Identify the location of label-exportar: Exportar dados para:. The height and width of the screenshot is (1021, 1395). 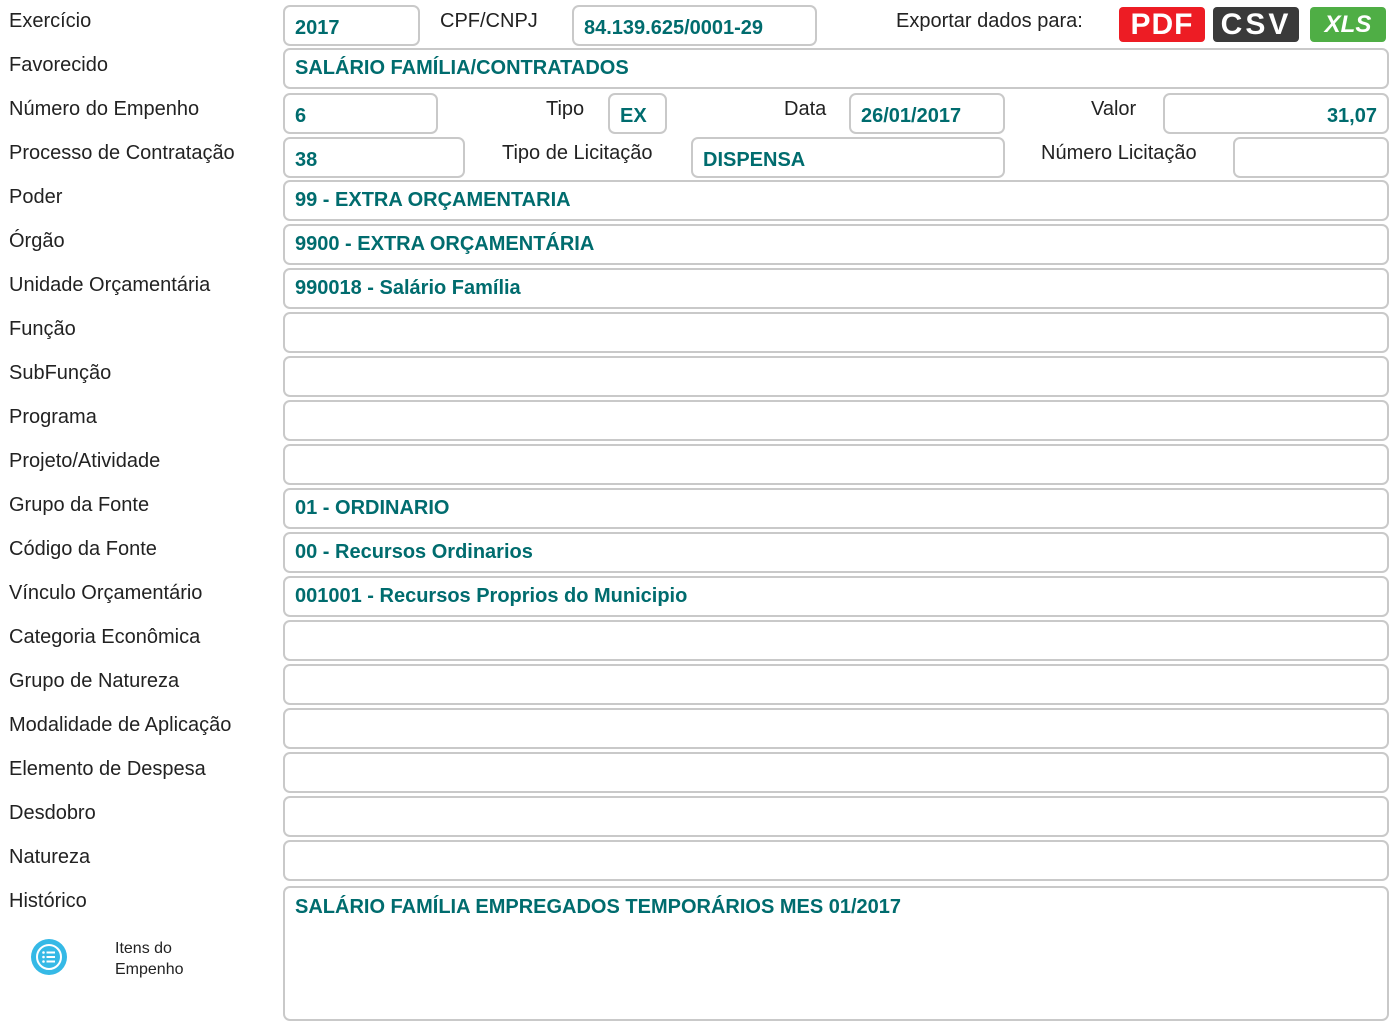
(989, 21).